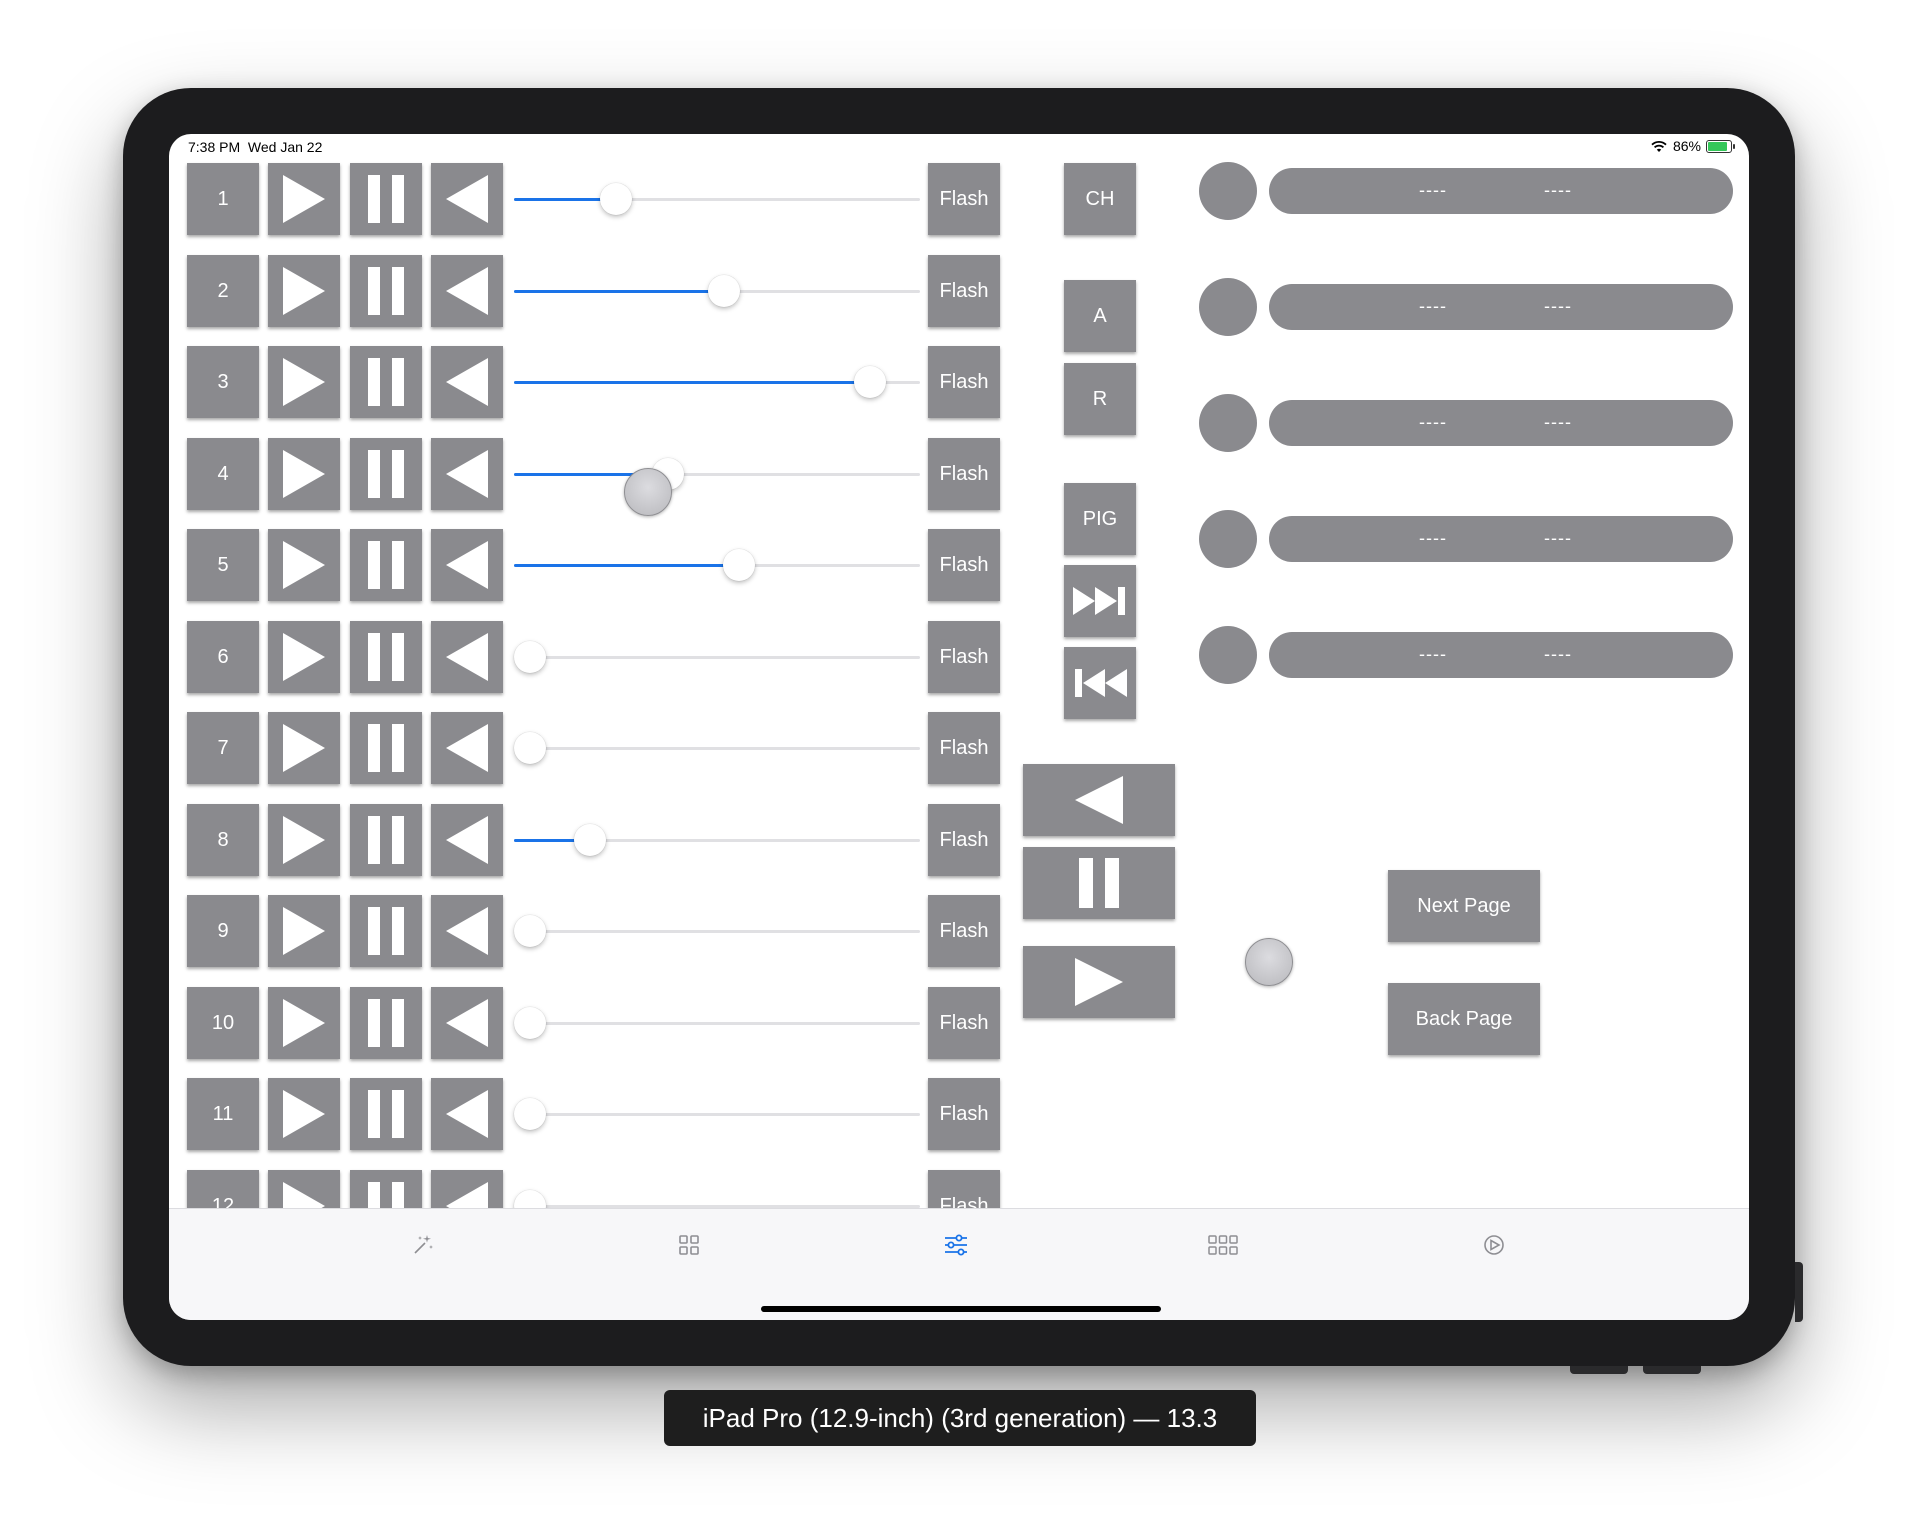 This screenshot has height=1526, width=1918. What do you see at coordinates (1100, 519) in the screenshot?
I see `pig-button: PIG` at bounding box center [1100, 519].